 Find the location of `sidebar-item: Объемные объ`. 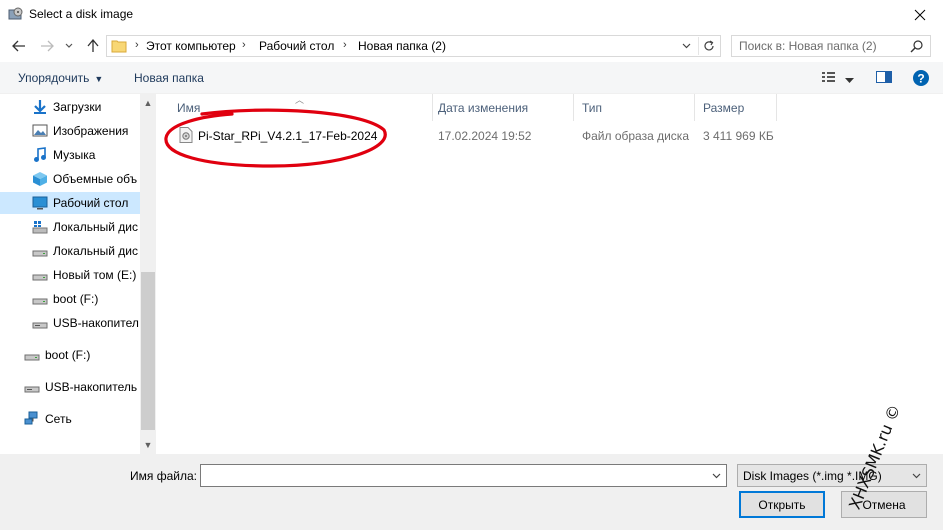

sidebar-item: Объемные объ is located at coordinates (86, 179).